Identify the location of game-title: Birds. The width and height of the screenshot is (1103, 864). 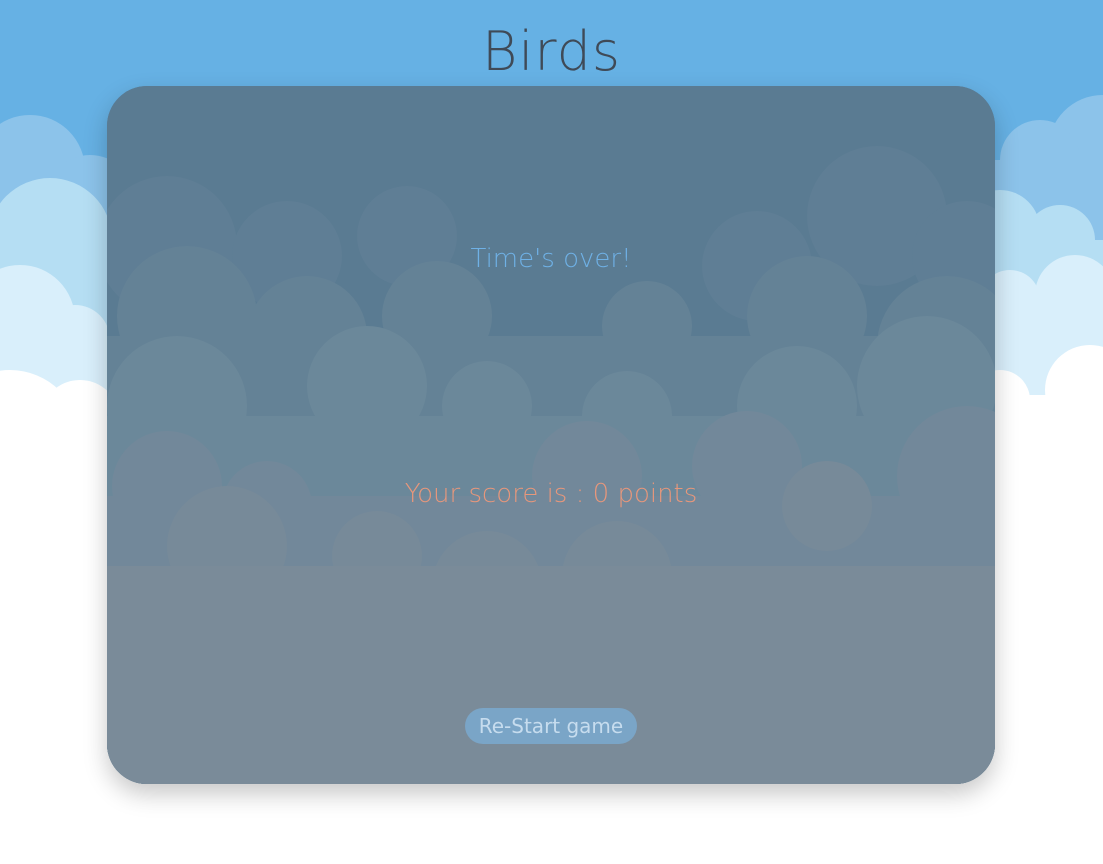
(551, 51).